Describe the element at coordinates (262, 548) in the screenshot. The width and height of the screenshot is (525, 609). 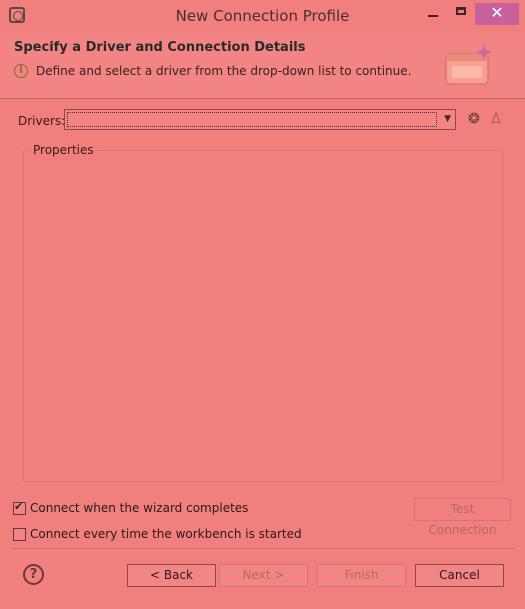
I see `footer-divider` at that location.